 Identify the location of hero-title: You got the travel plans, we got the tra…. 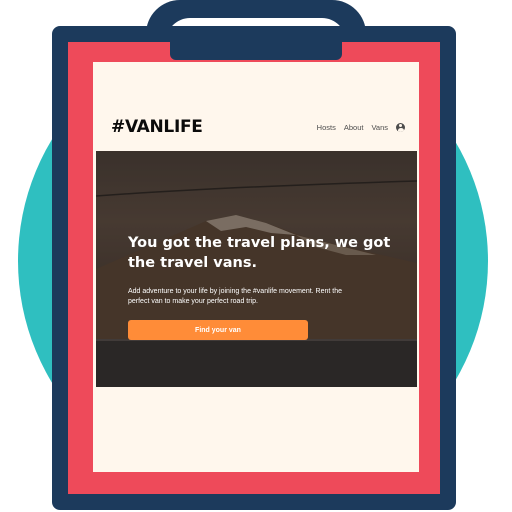
(259, 253).